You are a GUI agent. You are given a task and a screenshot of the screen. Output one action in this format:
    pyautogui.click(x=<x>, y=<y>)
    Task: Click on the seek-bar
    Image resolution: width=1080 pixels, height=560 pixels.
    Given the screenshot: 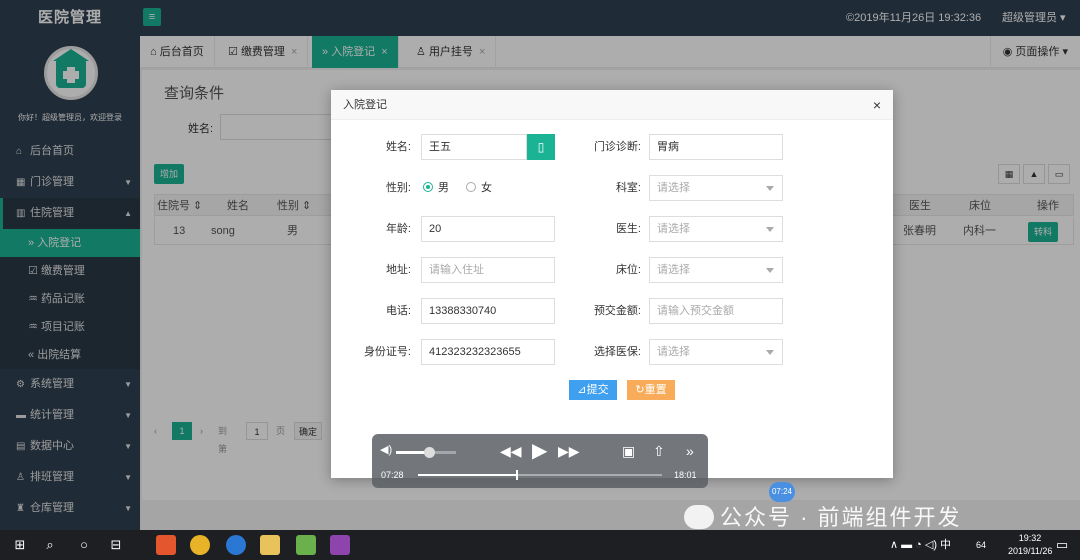 What is the action you would take?
    pyautogui.click(x=540, y=475)
    